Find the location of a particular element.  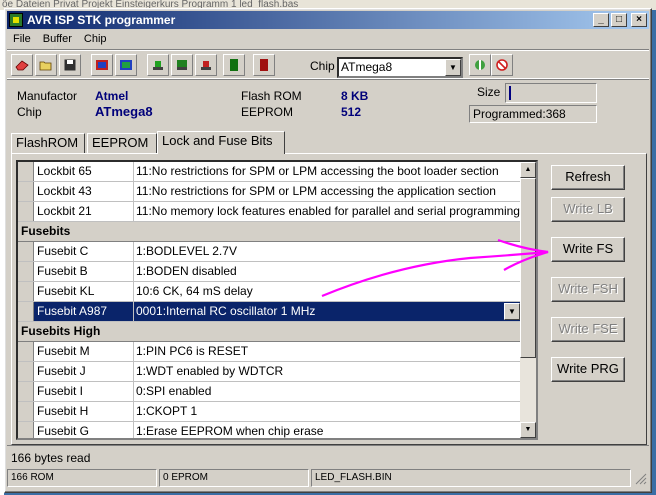

fuse-value-cell: 1:BODLEVEL 2.7V is located at coordinates (327, 251).